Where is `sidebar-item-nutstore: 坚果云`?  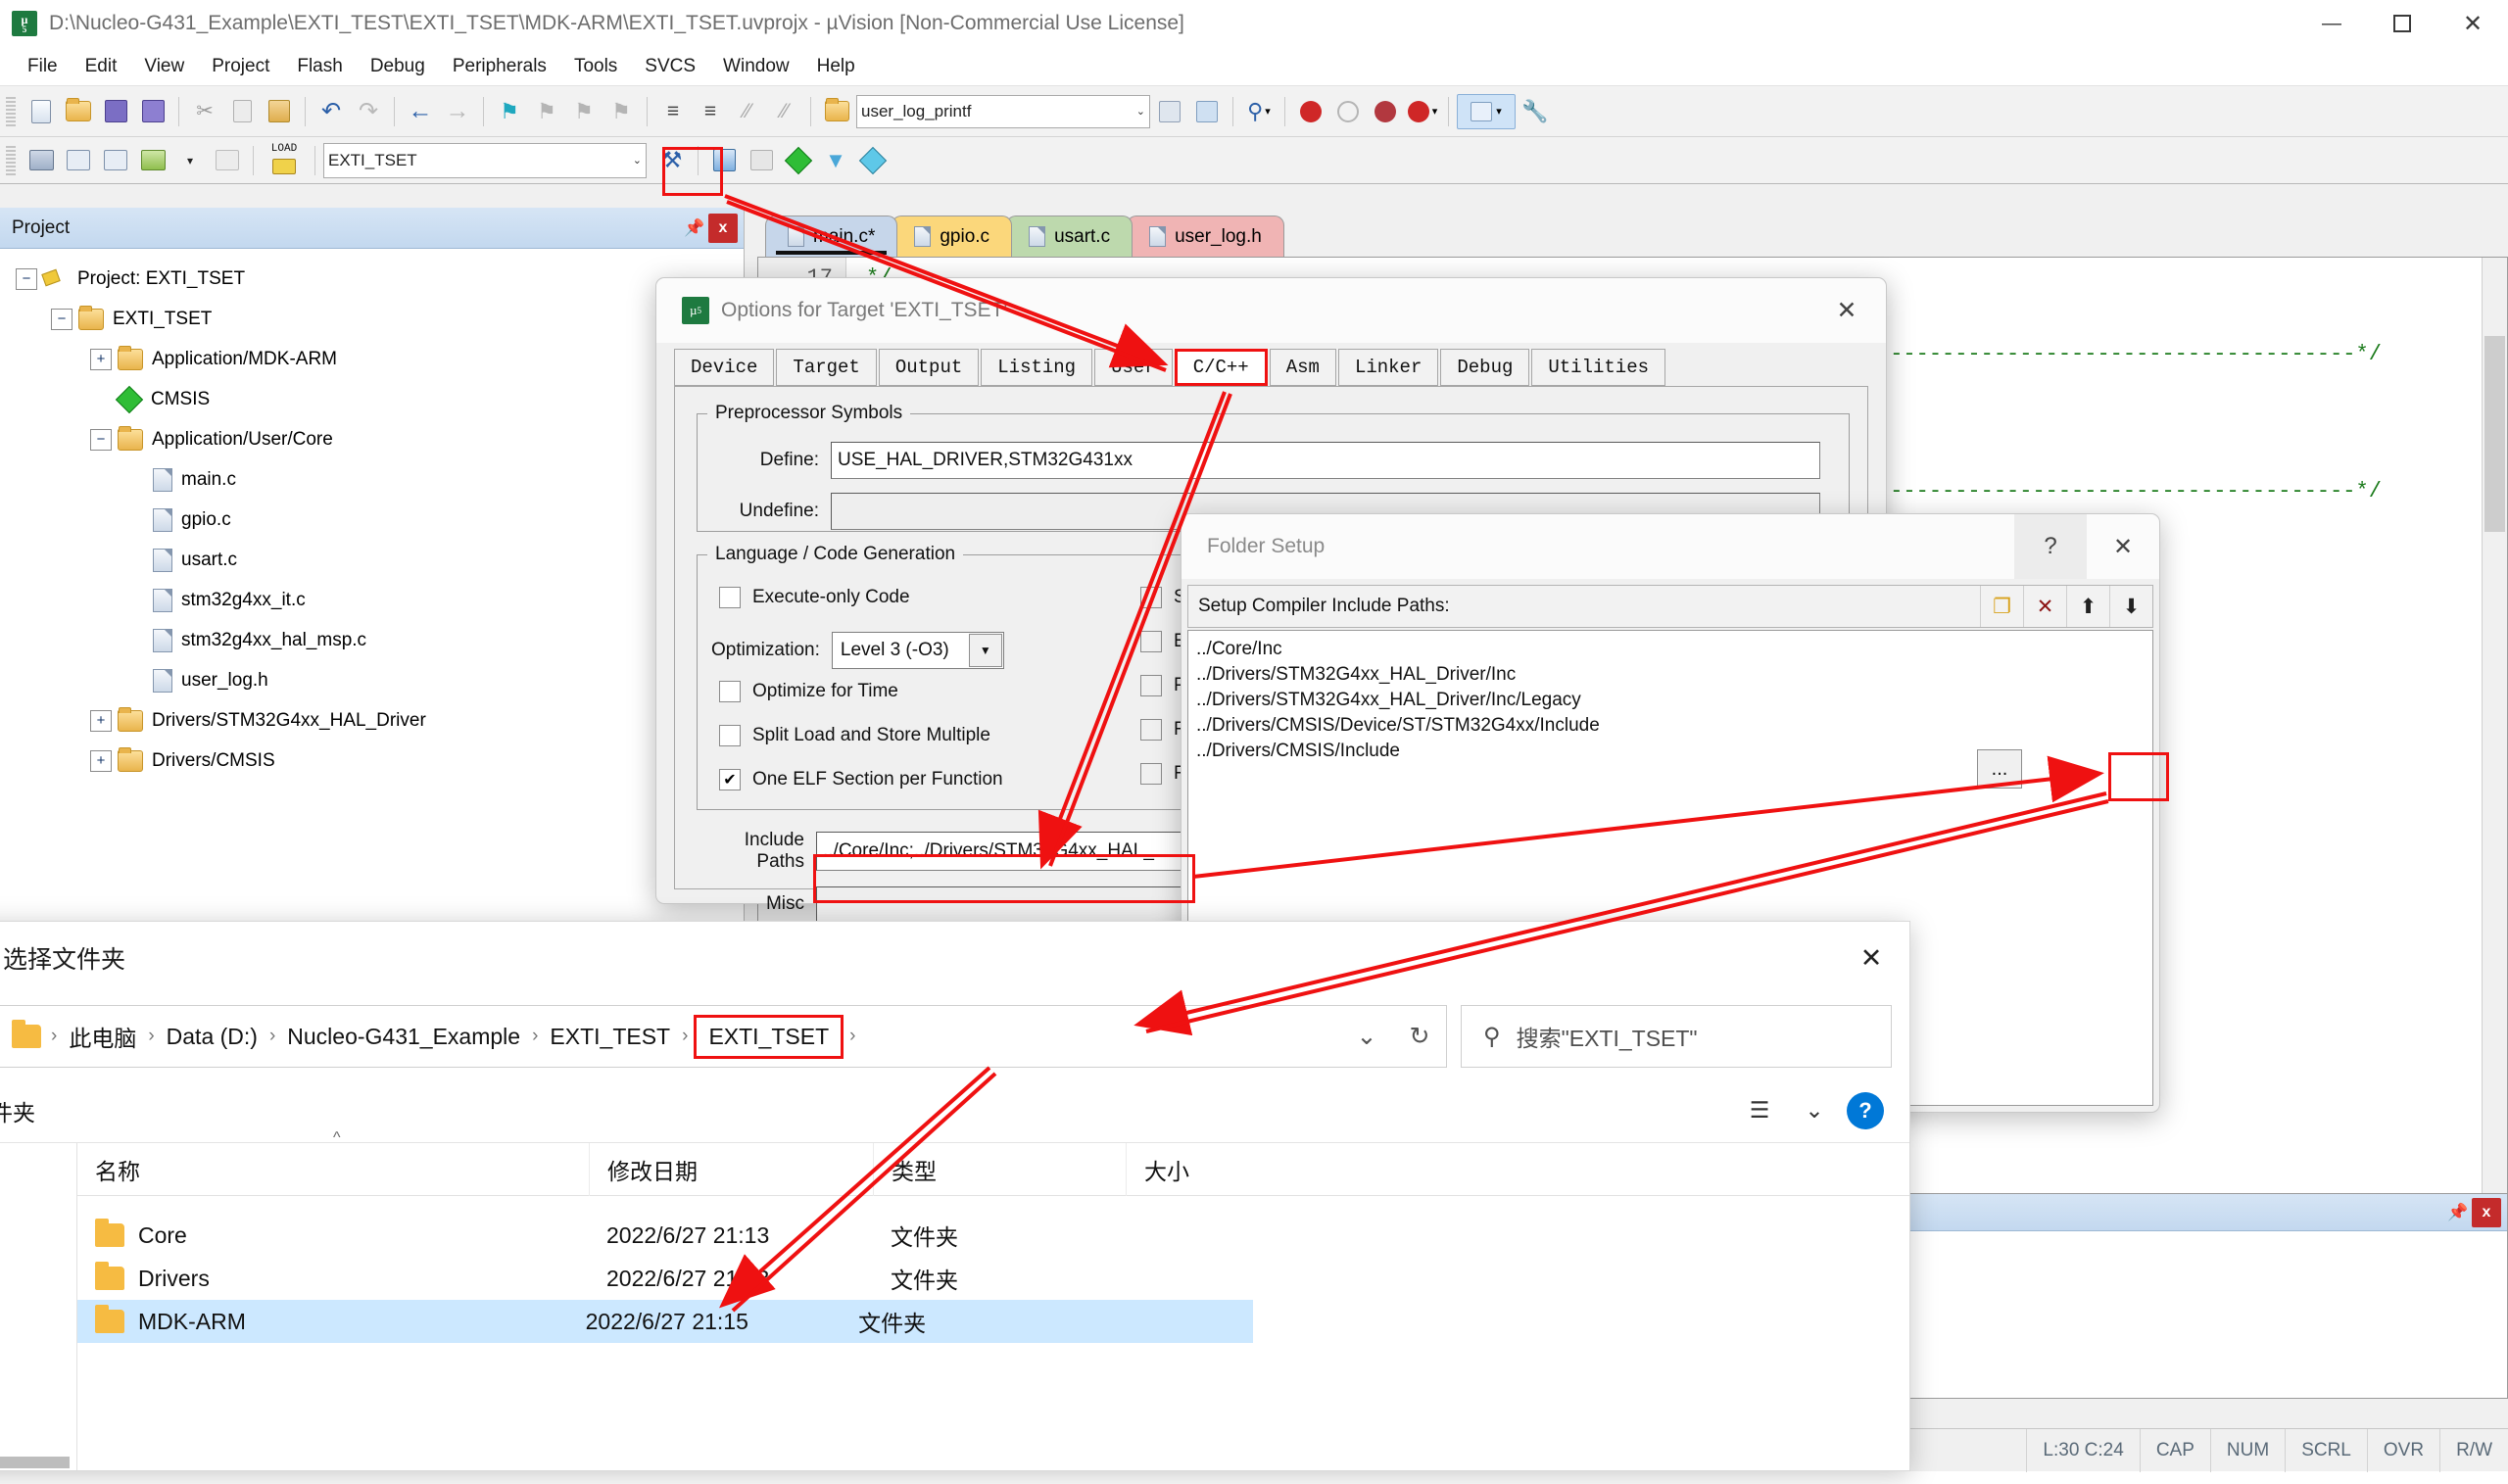 sidebar-item-nutstore: 坚果云 is located at coordinates (38, 1225).